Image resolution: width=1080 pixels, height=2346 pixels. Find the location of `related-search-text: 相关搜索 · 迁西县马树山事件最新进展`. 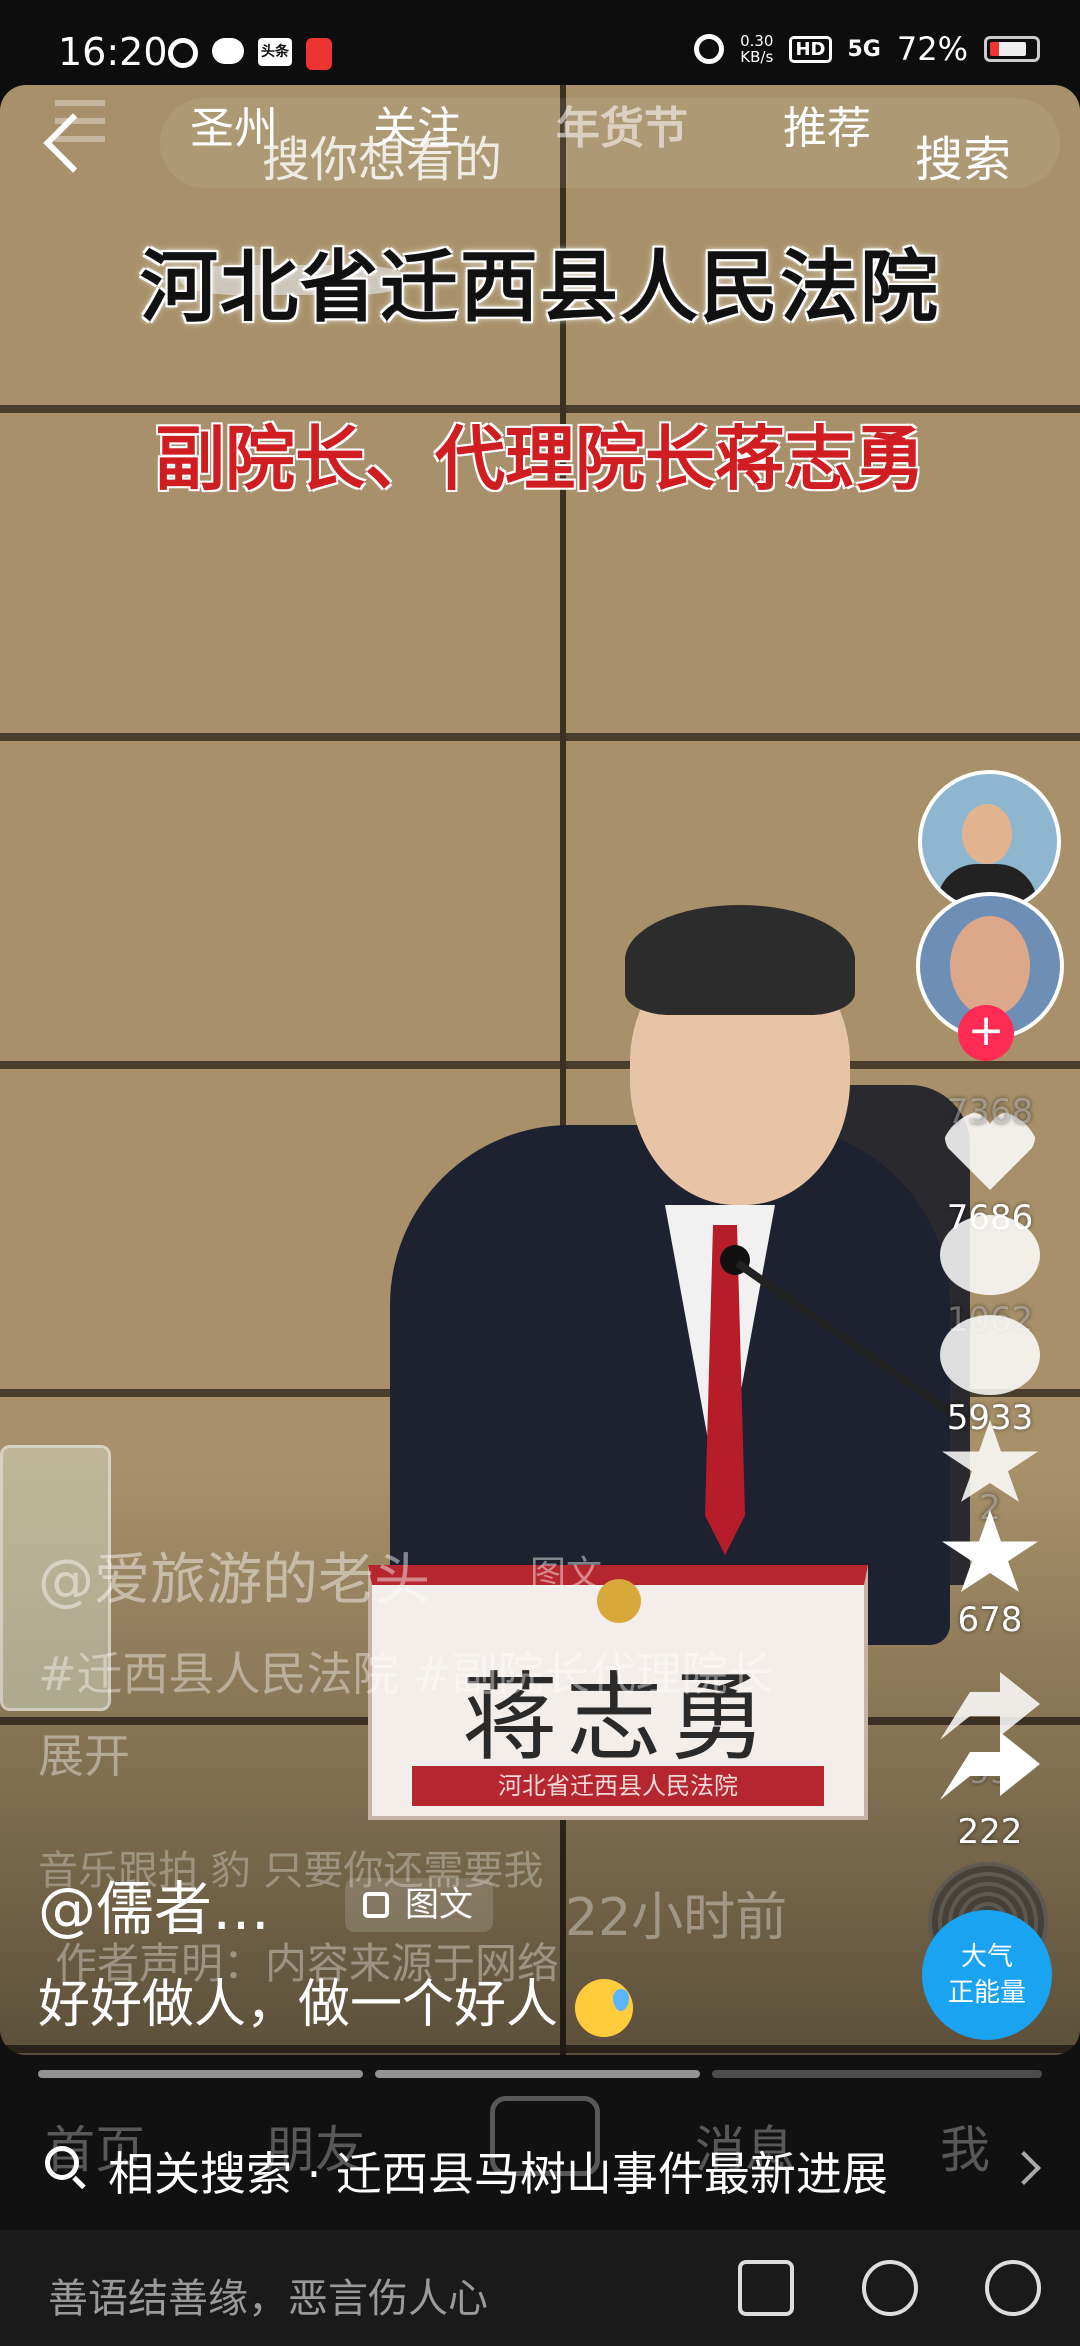

related-search-text: 相关搜索 · 迁西县马树山事件最新进展 is located at coordinates (498, 2174).